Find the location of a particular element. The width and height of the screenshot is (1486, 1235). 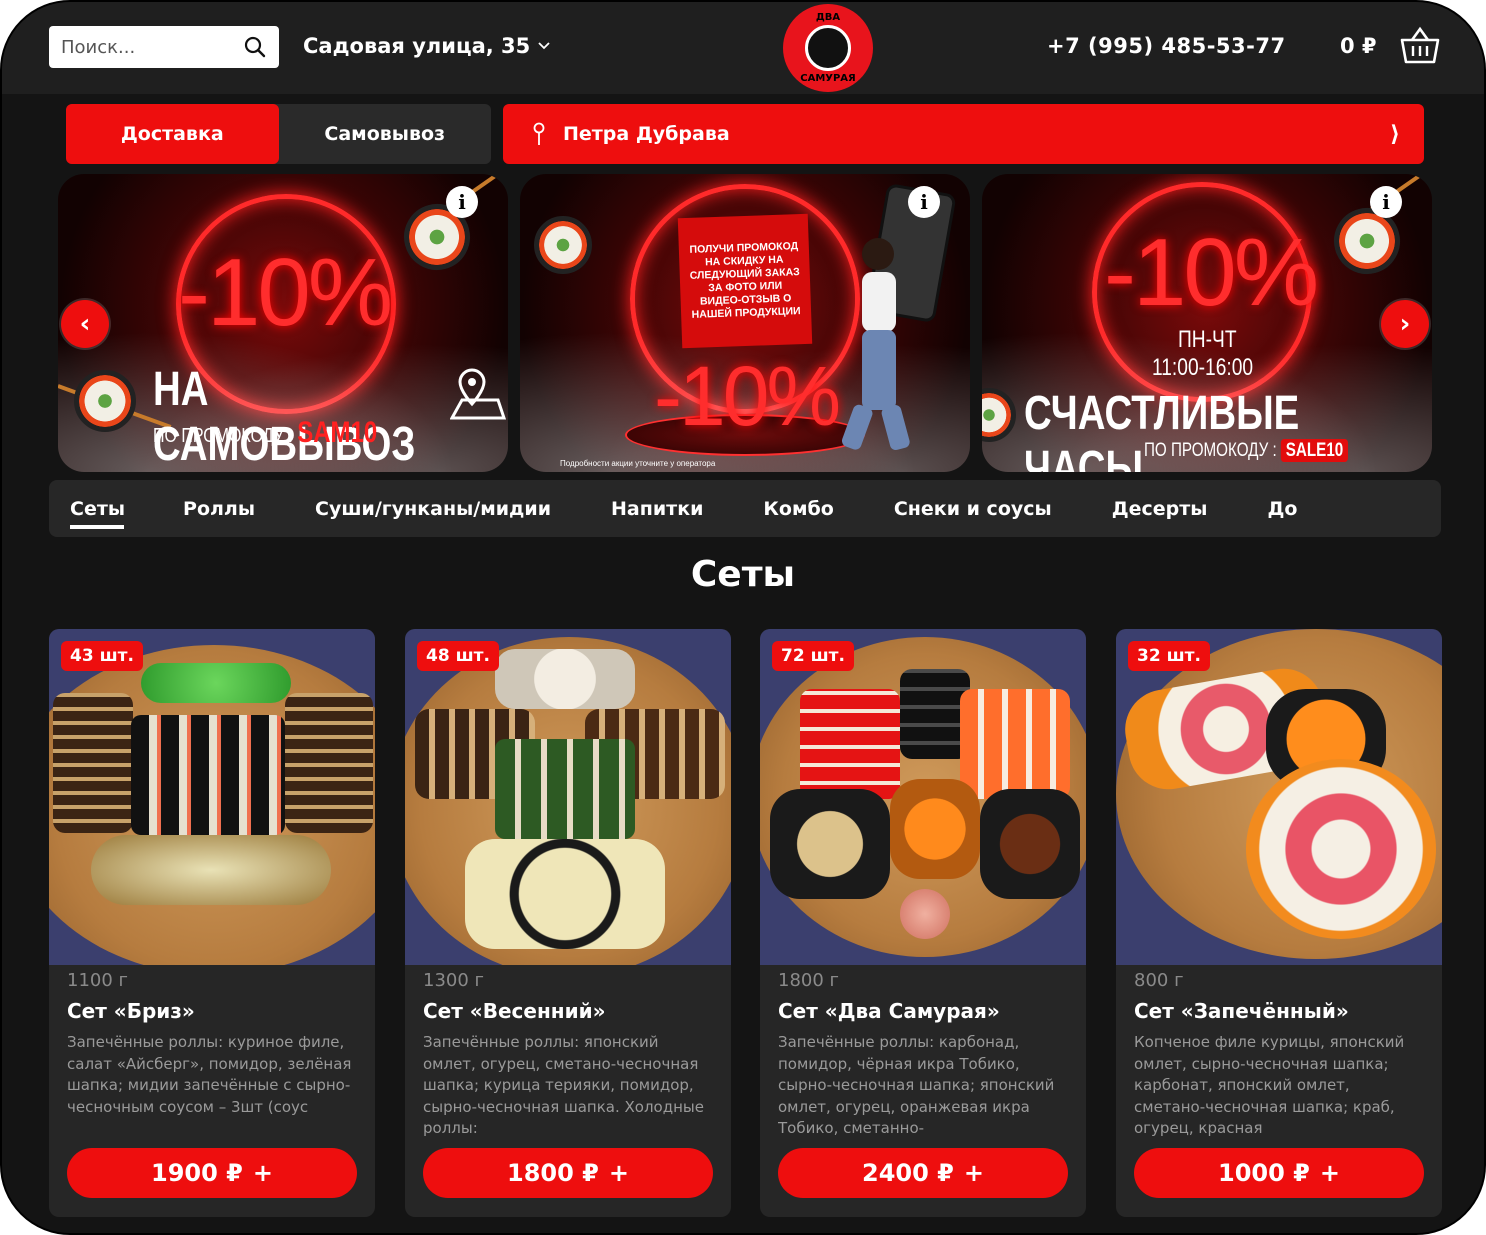

address-text: Садовая улица, 35 is located at coordinates (417, 46).